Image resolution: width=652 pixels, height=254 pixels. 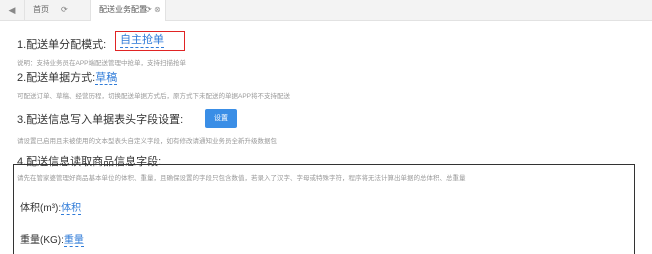 What do you see at coordinates (100, 120) in the screenshot?
I see `section3-title: 3.配送信息写入单据表头字段设置:` at bounding box center [100, 120].